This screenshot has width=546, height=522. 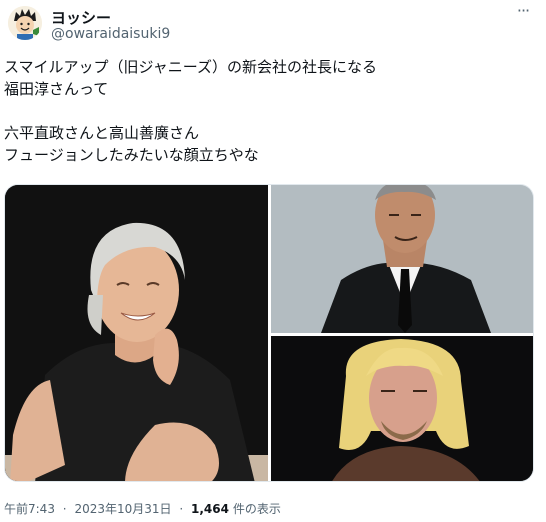 What do you see at coordinates (56, 89) in the screenshot?
I see `tweet-text-line: 福田淳さんって` at bounding box center [56, 89].